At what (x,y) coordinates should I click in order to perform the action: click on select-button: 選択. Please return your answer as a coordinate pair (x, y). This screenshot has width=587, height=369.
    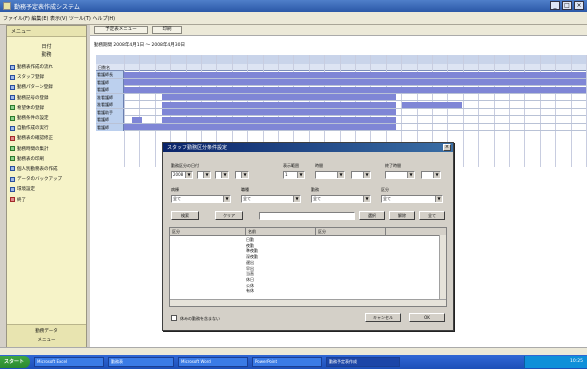
    Looking at the image, I should click on (372, 215).